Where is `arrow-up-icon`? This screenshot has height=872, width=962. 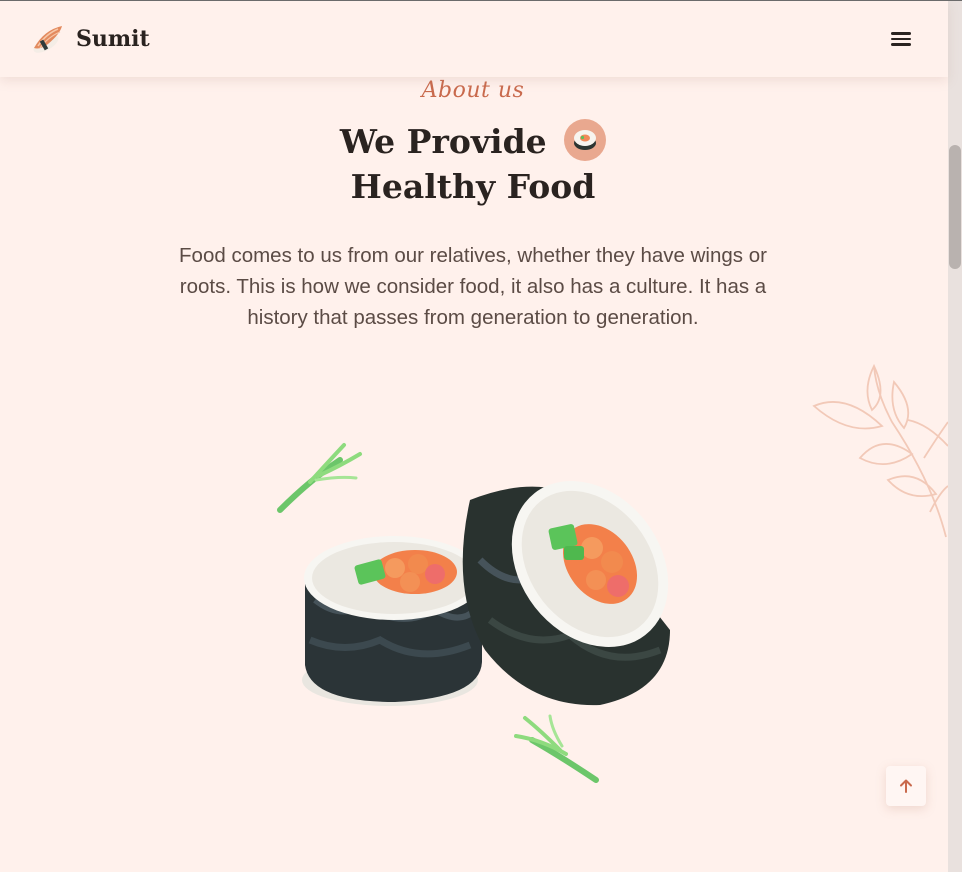
arrow-up-icon is located at coordinates (906, 786).